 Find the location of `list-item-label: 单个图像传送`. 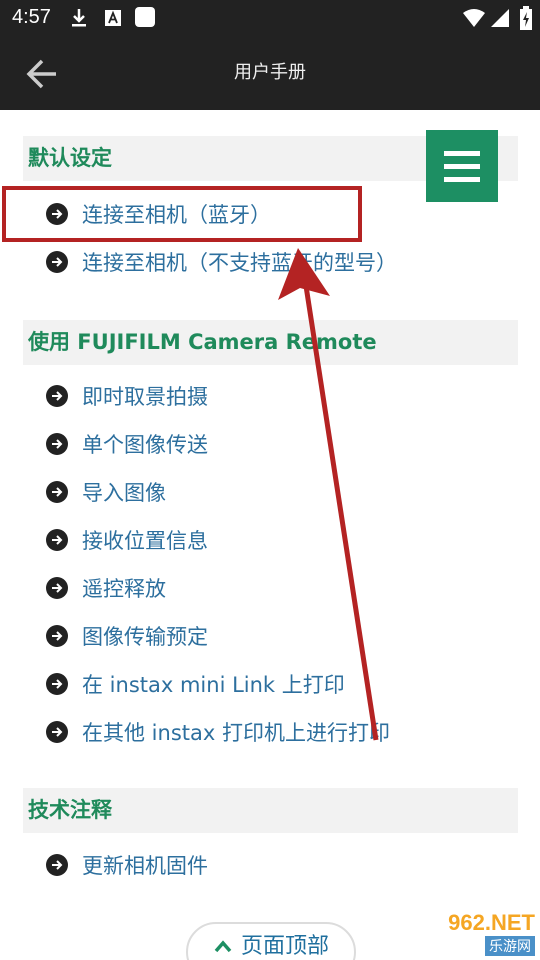

list-item-label: 单个图像传送 is located at coordinates (145, 444).